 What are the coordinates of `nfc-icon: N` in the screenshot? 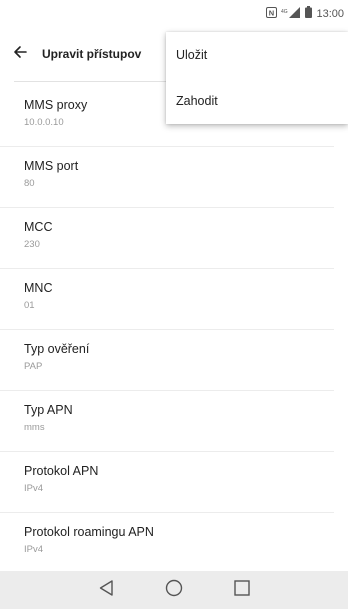 It's located at (272, 14).